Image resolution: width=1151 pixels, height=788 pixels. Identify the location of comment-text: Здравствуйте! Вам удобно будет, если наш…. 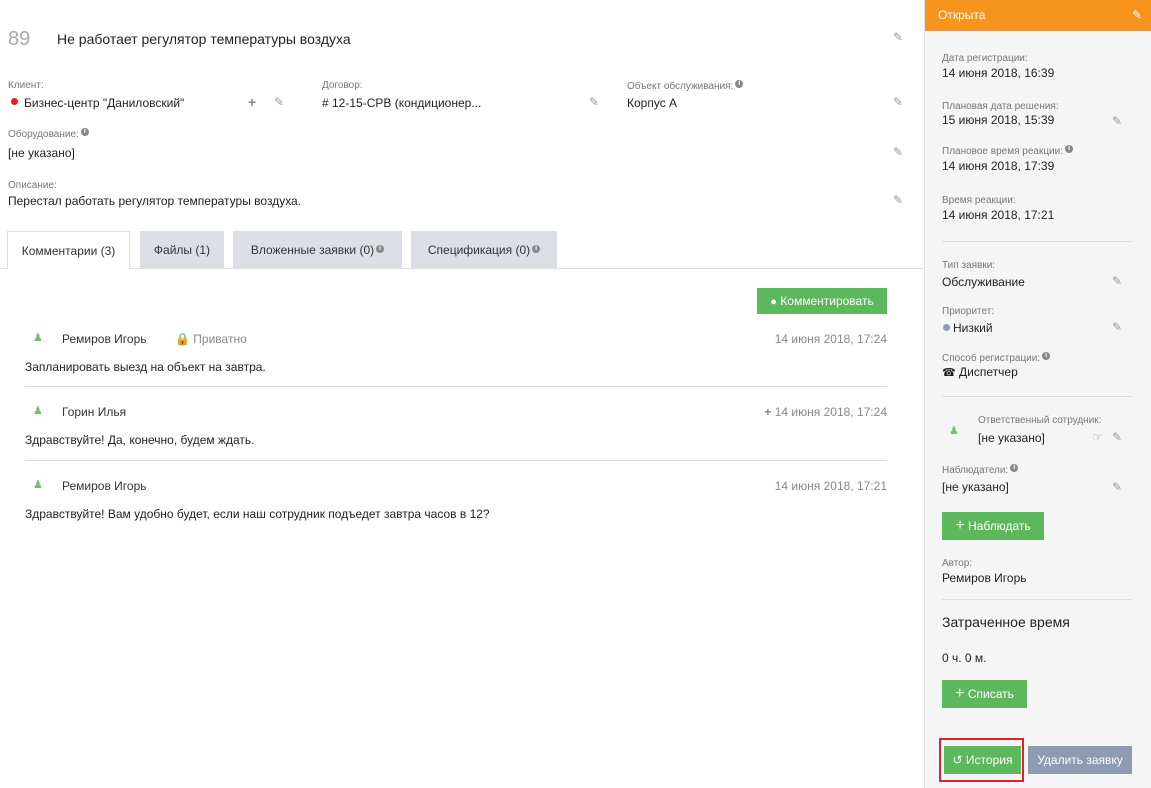
(257, 514).